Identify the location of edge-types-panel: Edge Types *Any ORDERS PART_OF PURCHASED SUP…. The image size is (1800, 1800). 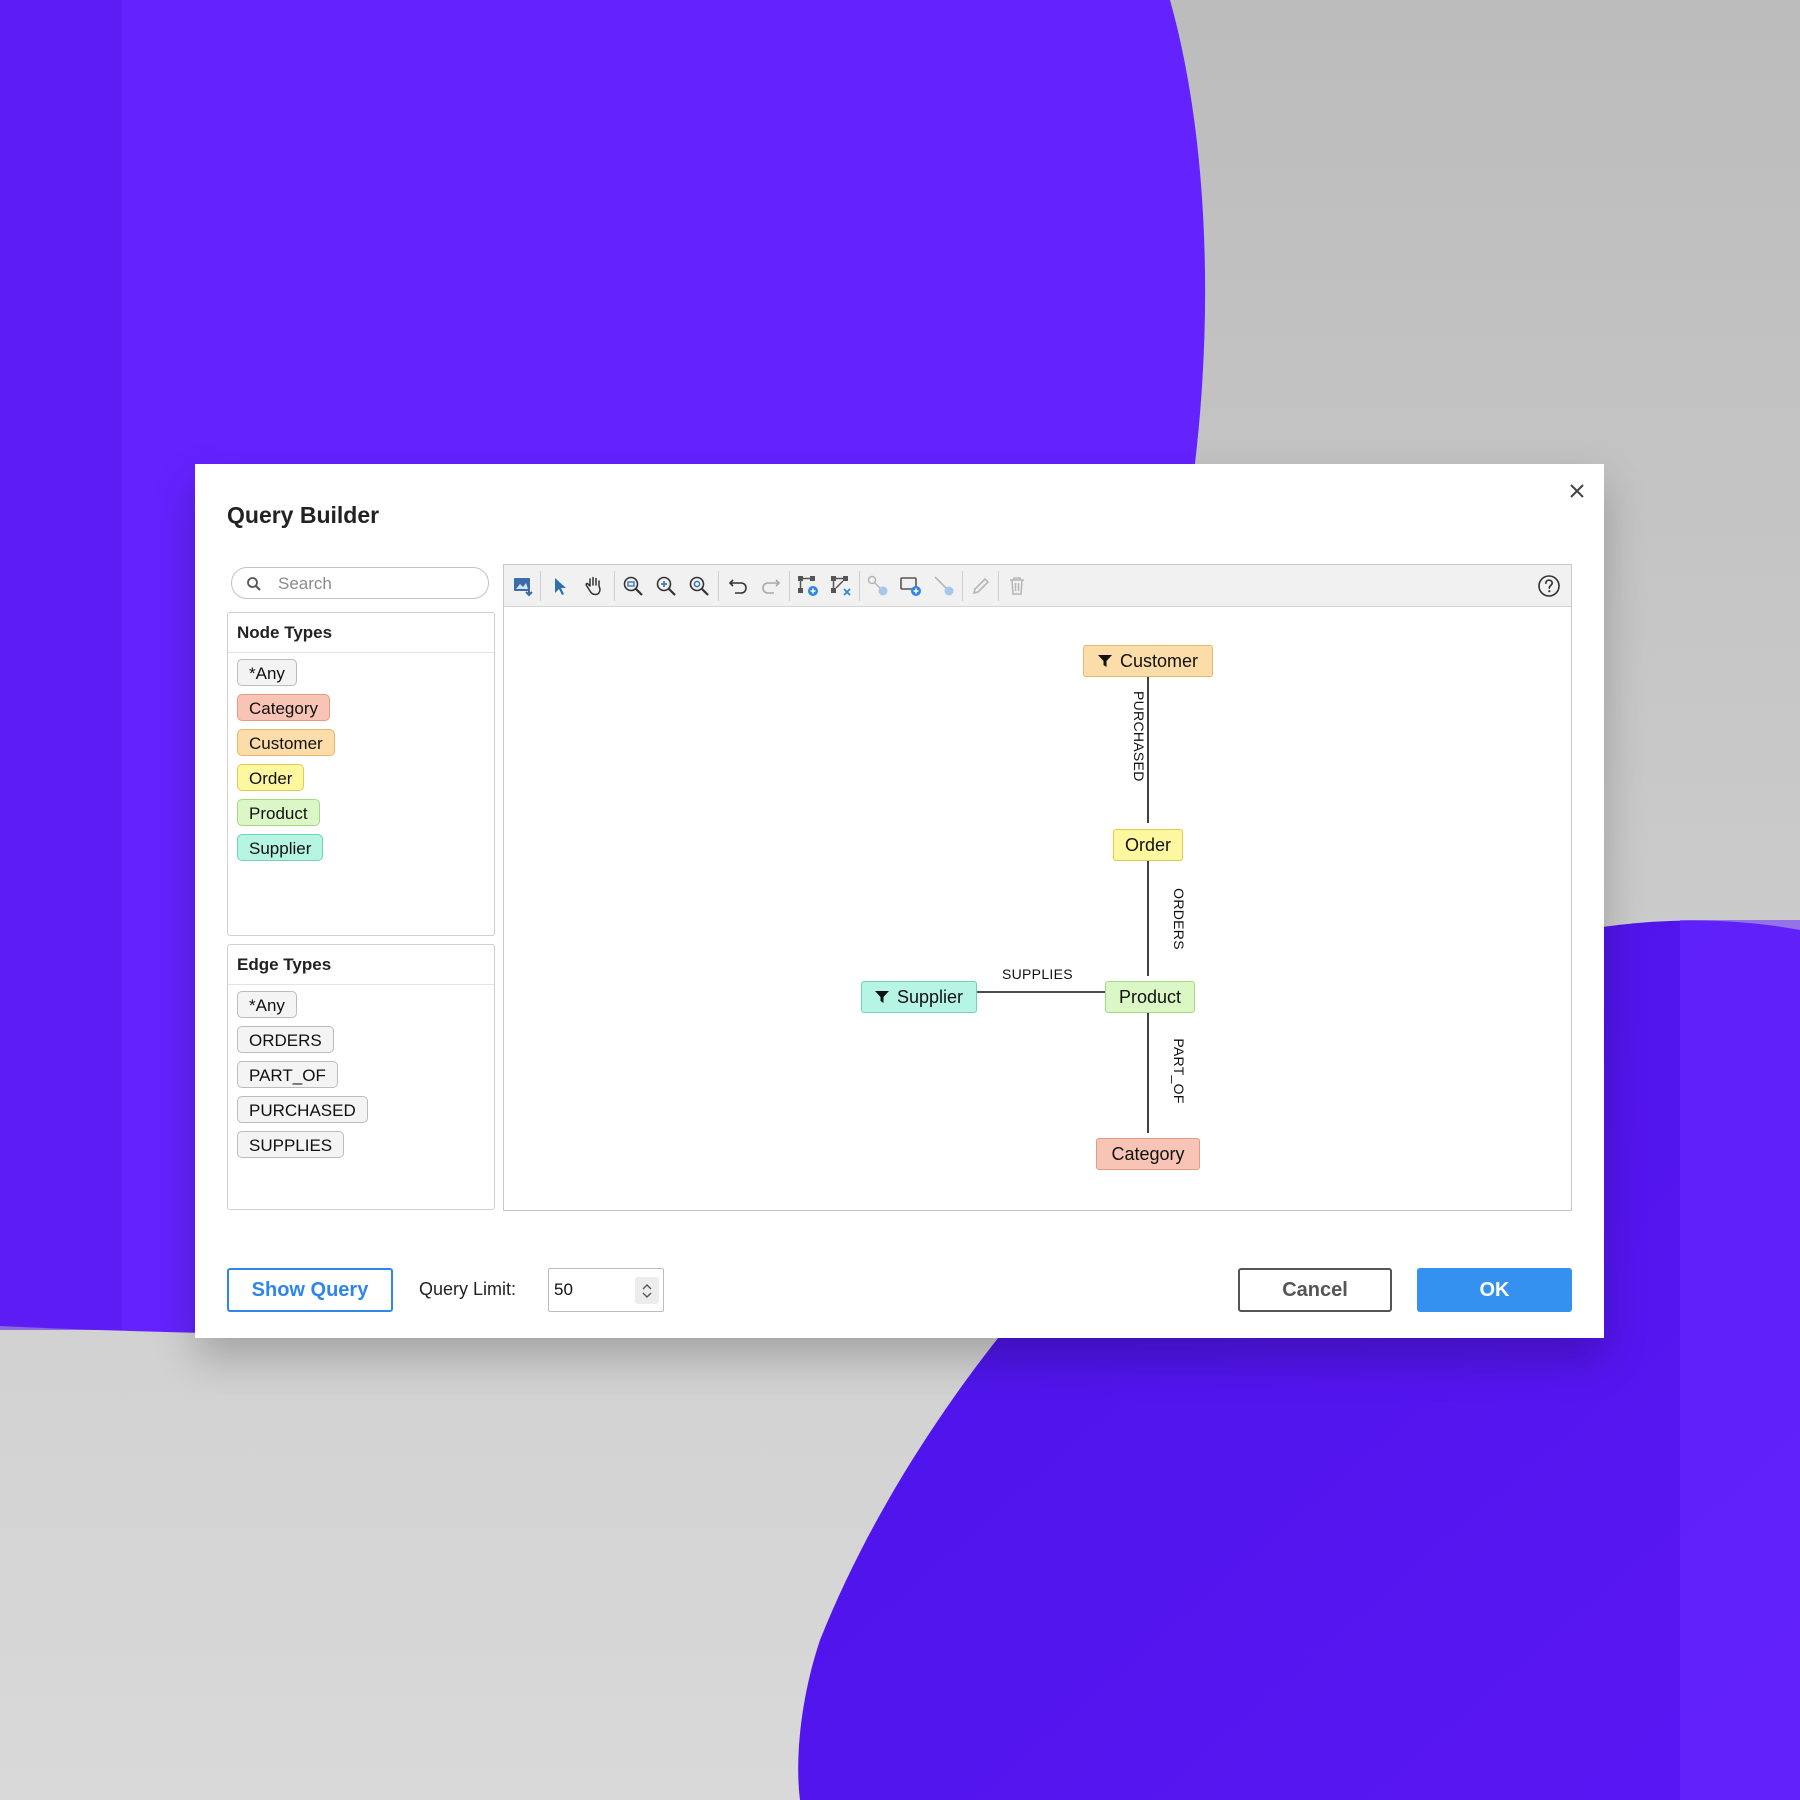
(361, 1077).